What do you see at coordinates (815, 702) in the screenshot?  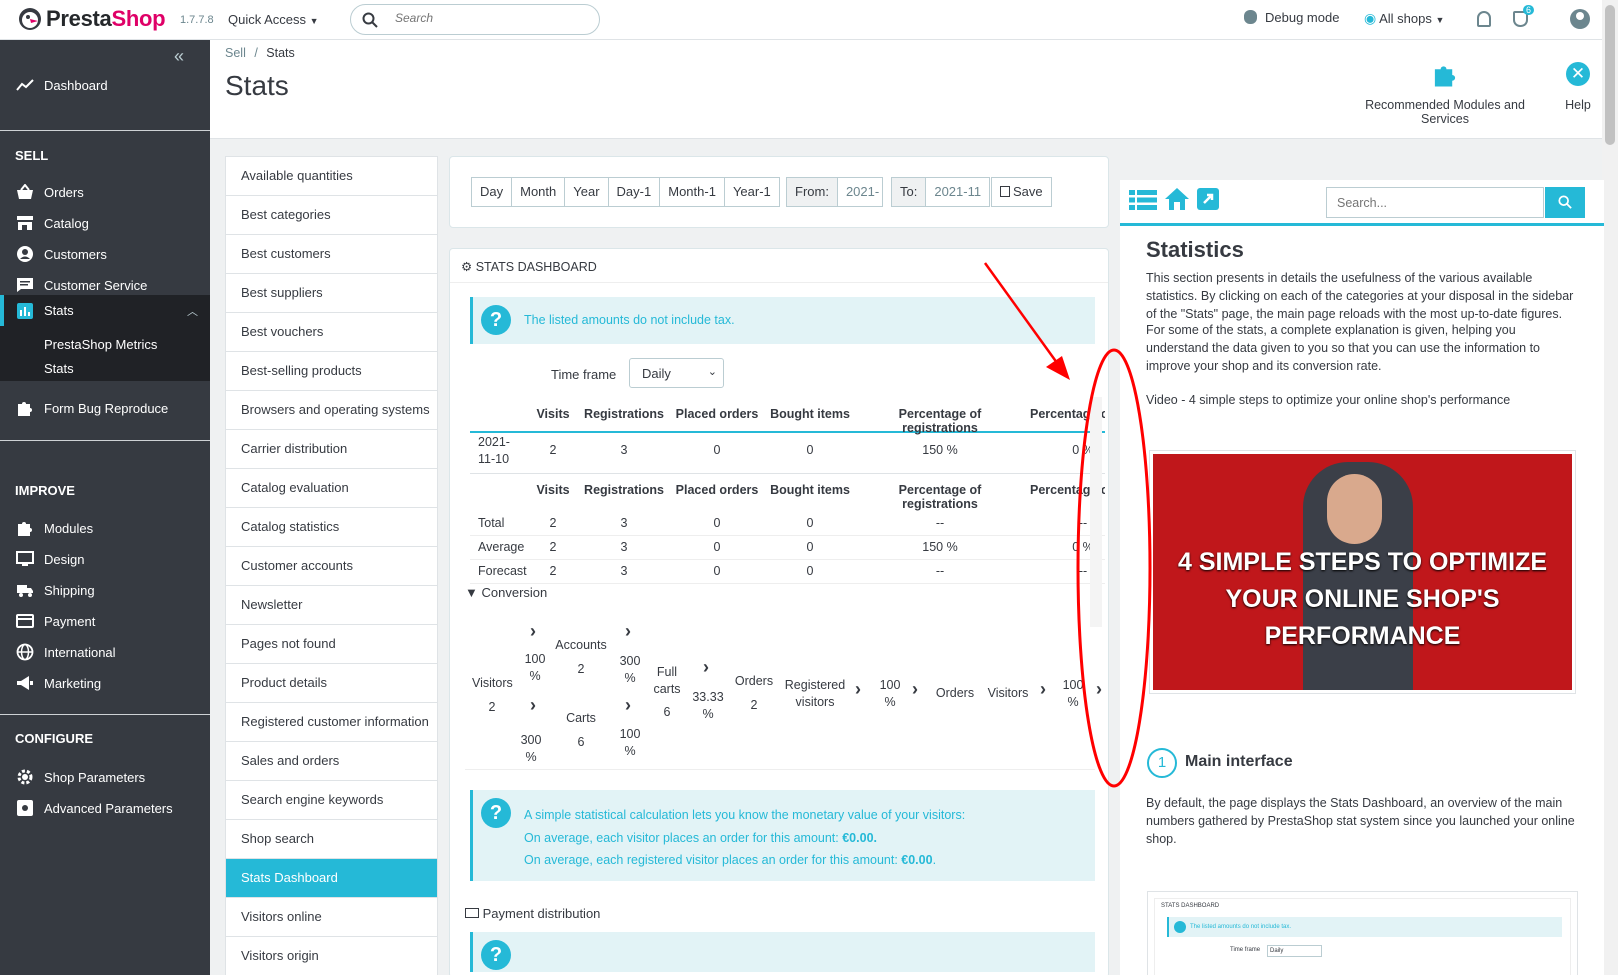 I see `conversion-value: visitors` at bounding box center [815, 702].